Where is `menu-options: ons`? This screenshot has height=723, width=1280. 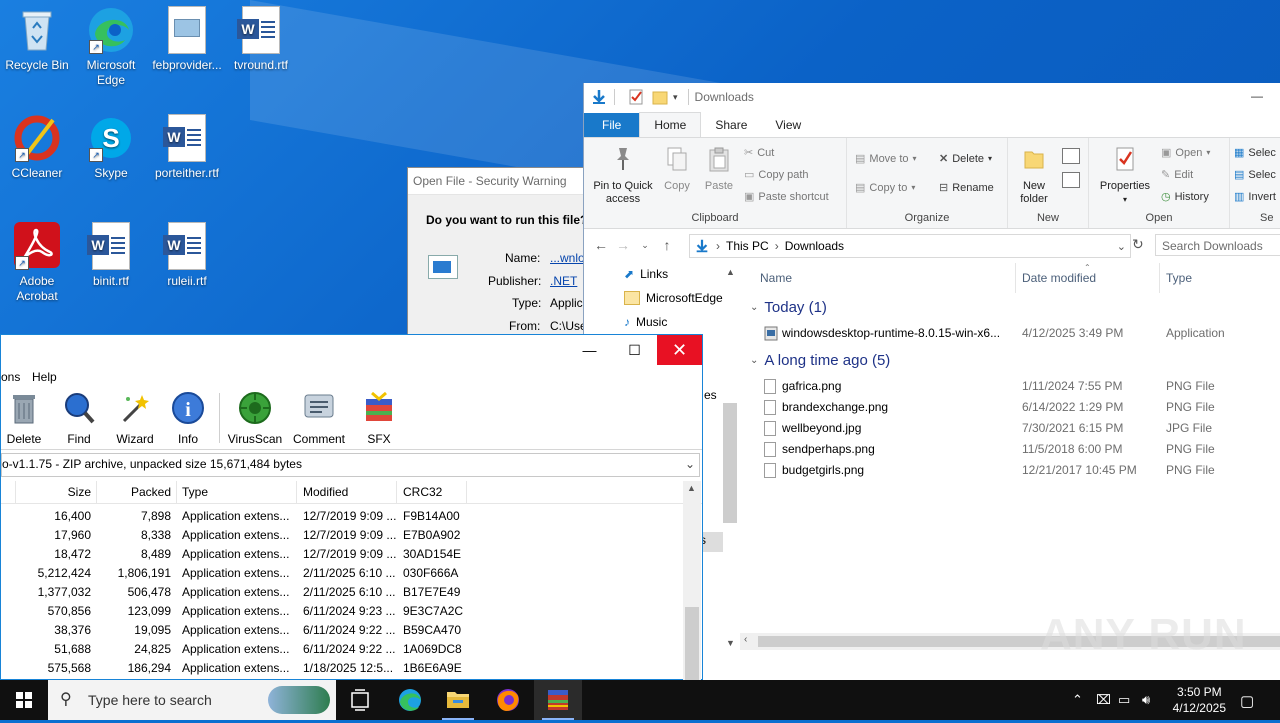 menu-options: ons is located at coordinates (10, 377).